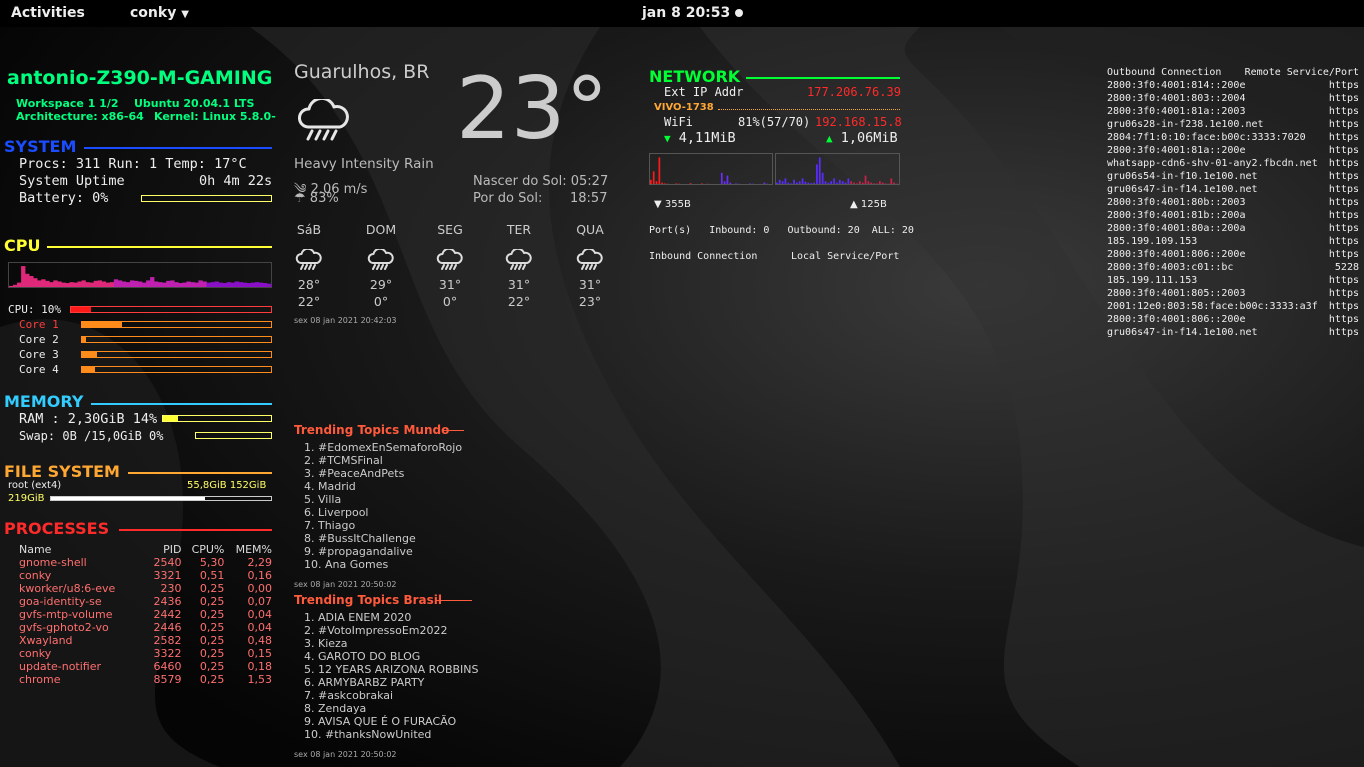 The width and height of the screenshot is (1364, 767). Describe the element at coordinates (391, 708) in the screenshot. I see `trending-item: 8. Zendaya` at that location.